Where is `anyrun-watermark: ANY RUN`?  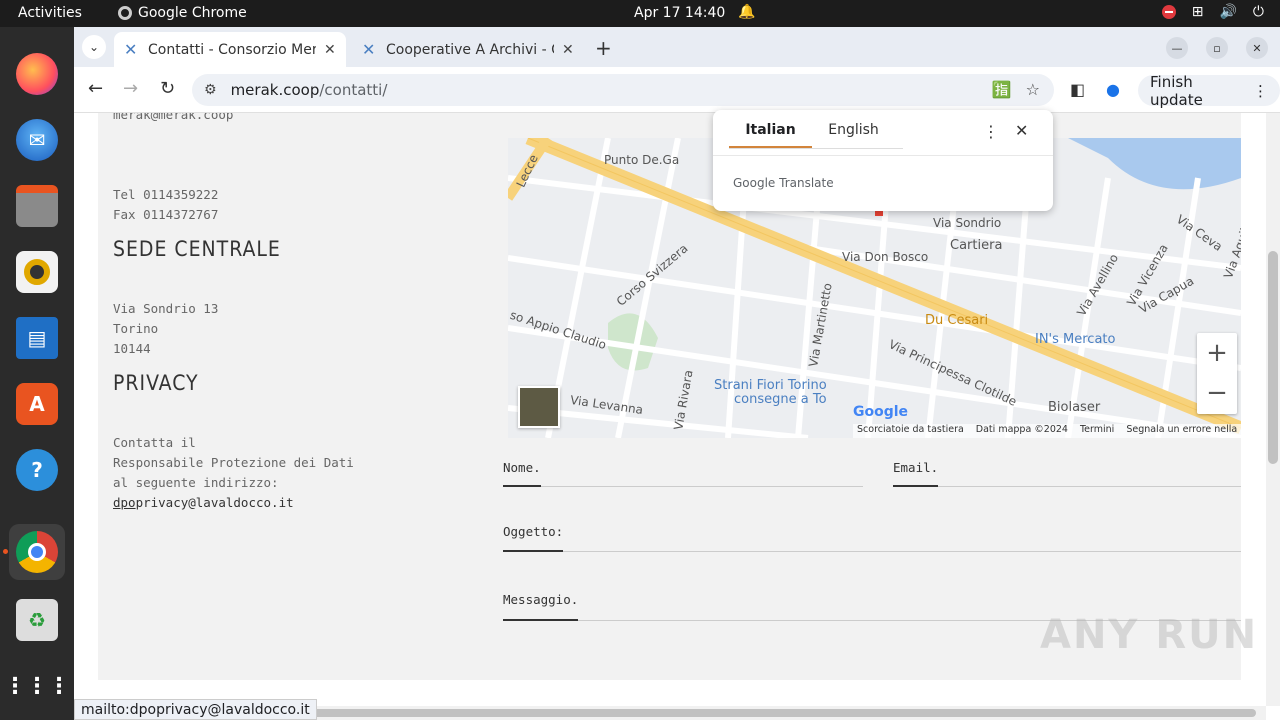
anyrun-watermark: ANY RUN is located at coordinates (1149, 635).